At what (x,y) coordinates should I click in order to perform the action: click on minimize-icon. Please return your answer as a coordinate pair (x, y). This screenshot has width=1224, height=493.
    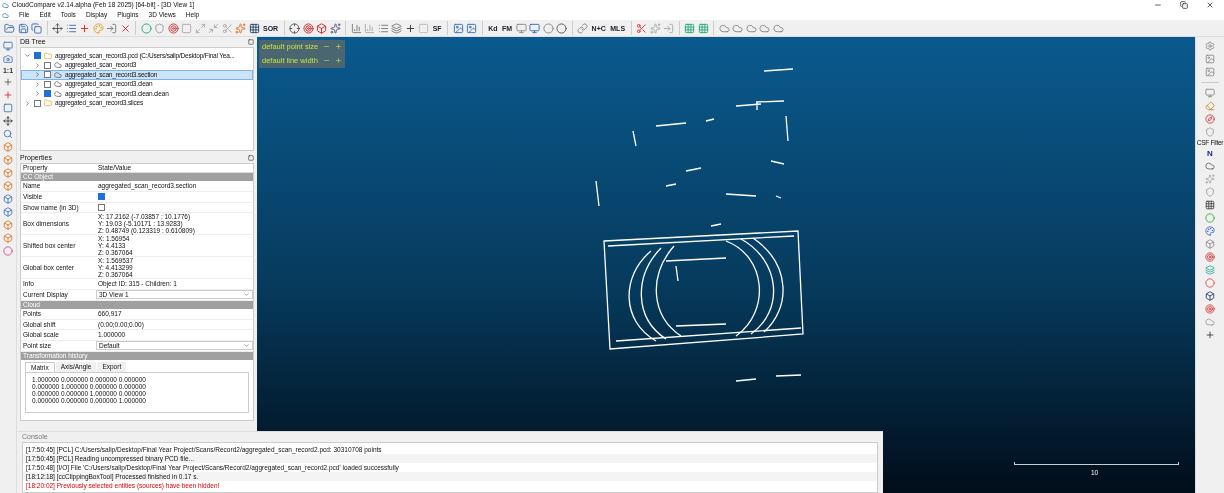
    Looking at the image, I should click on (1158, 5).